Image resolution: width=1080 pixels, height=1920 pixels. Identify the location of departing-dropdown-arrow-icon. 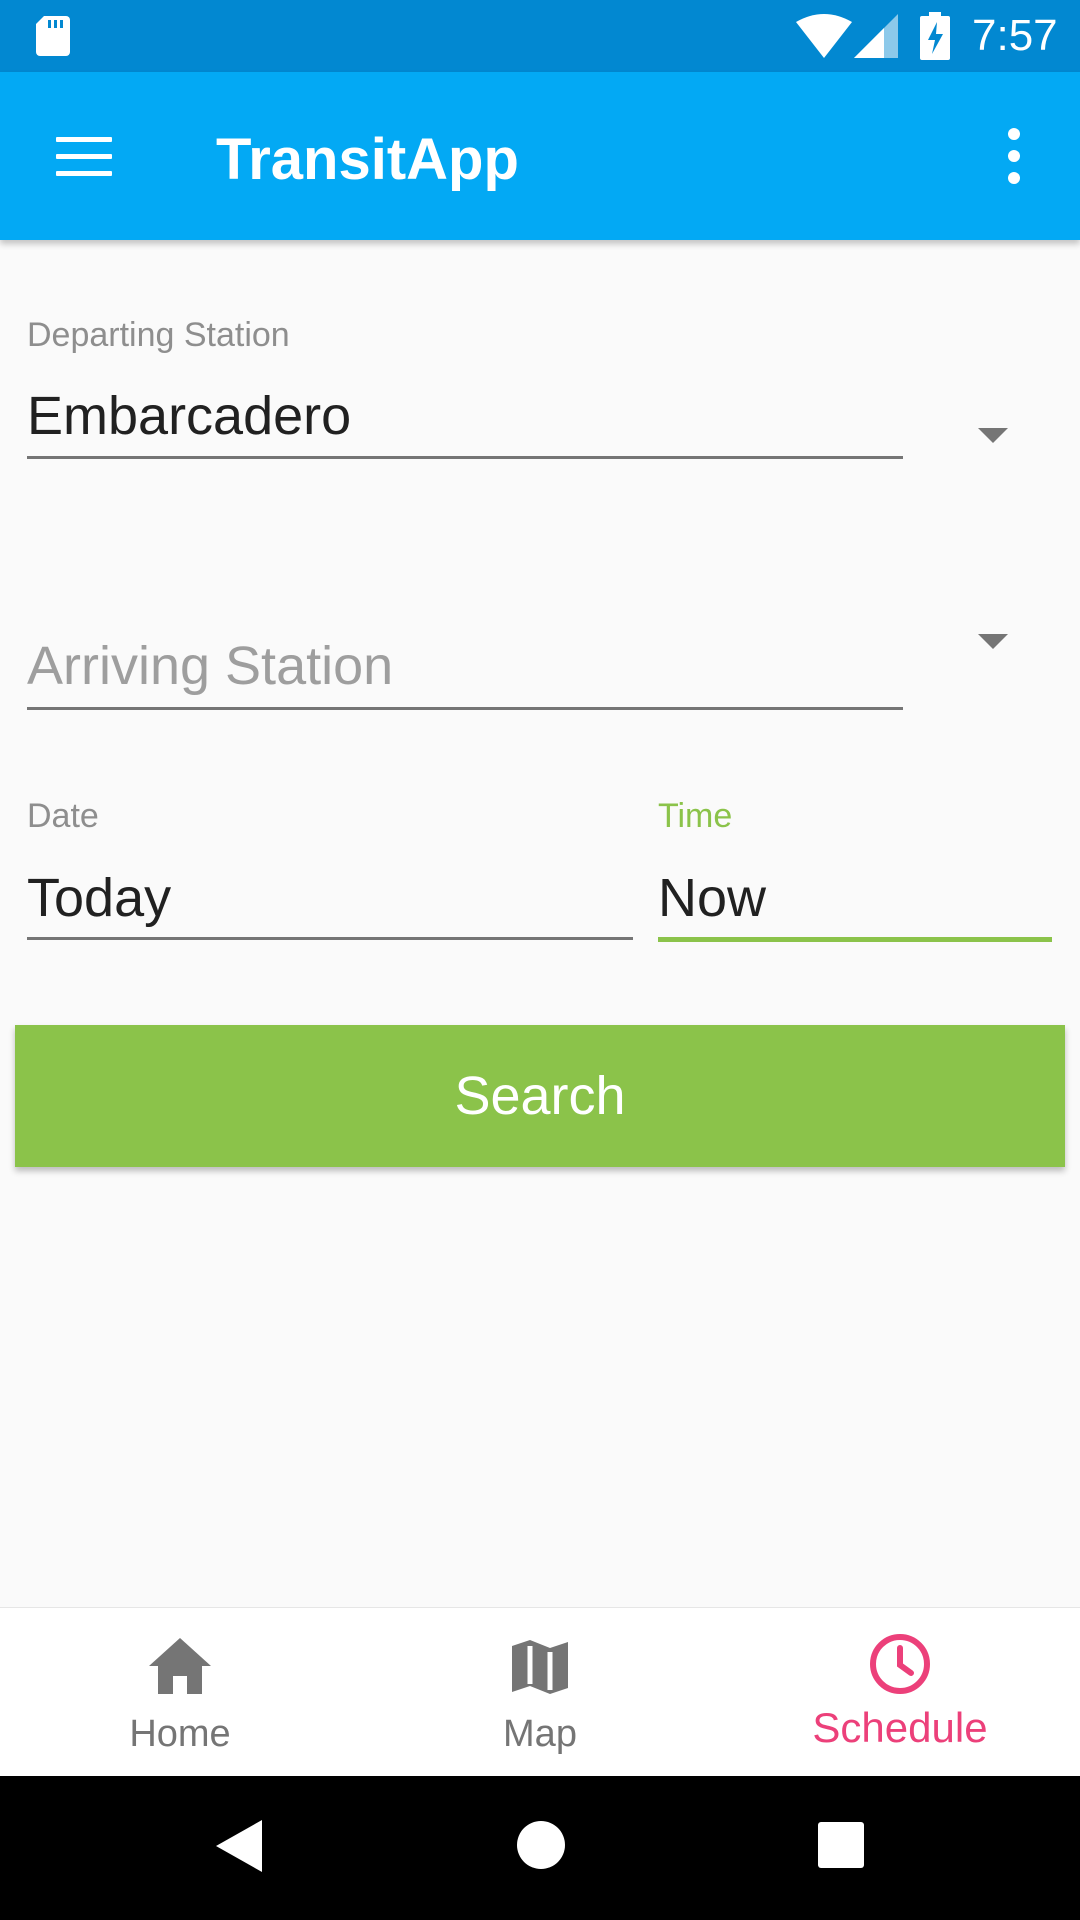
(993, 435).